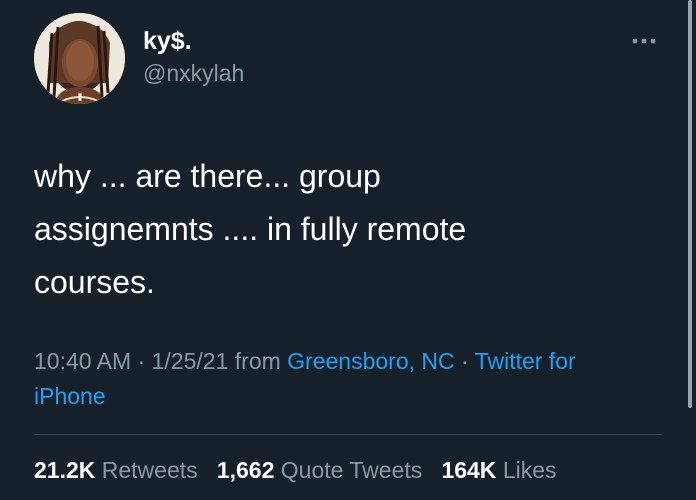 The width and height of the screenshot is (696, 500). What do you see at coordinates (498, 470) in the screenshot?
I see `likes-stat: 164K Likes` at bounding box center [498, 470].